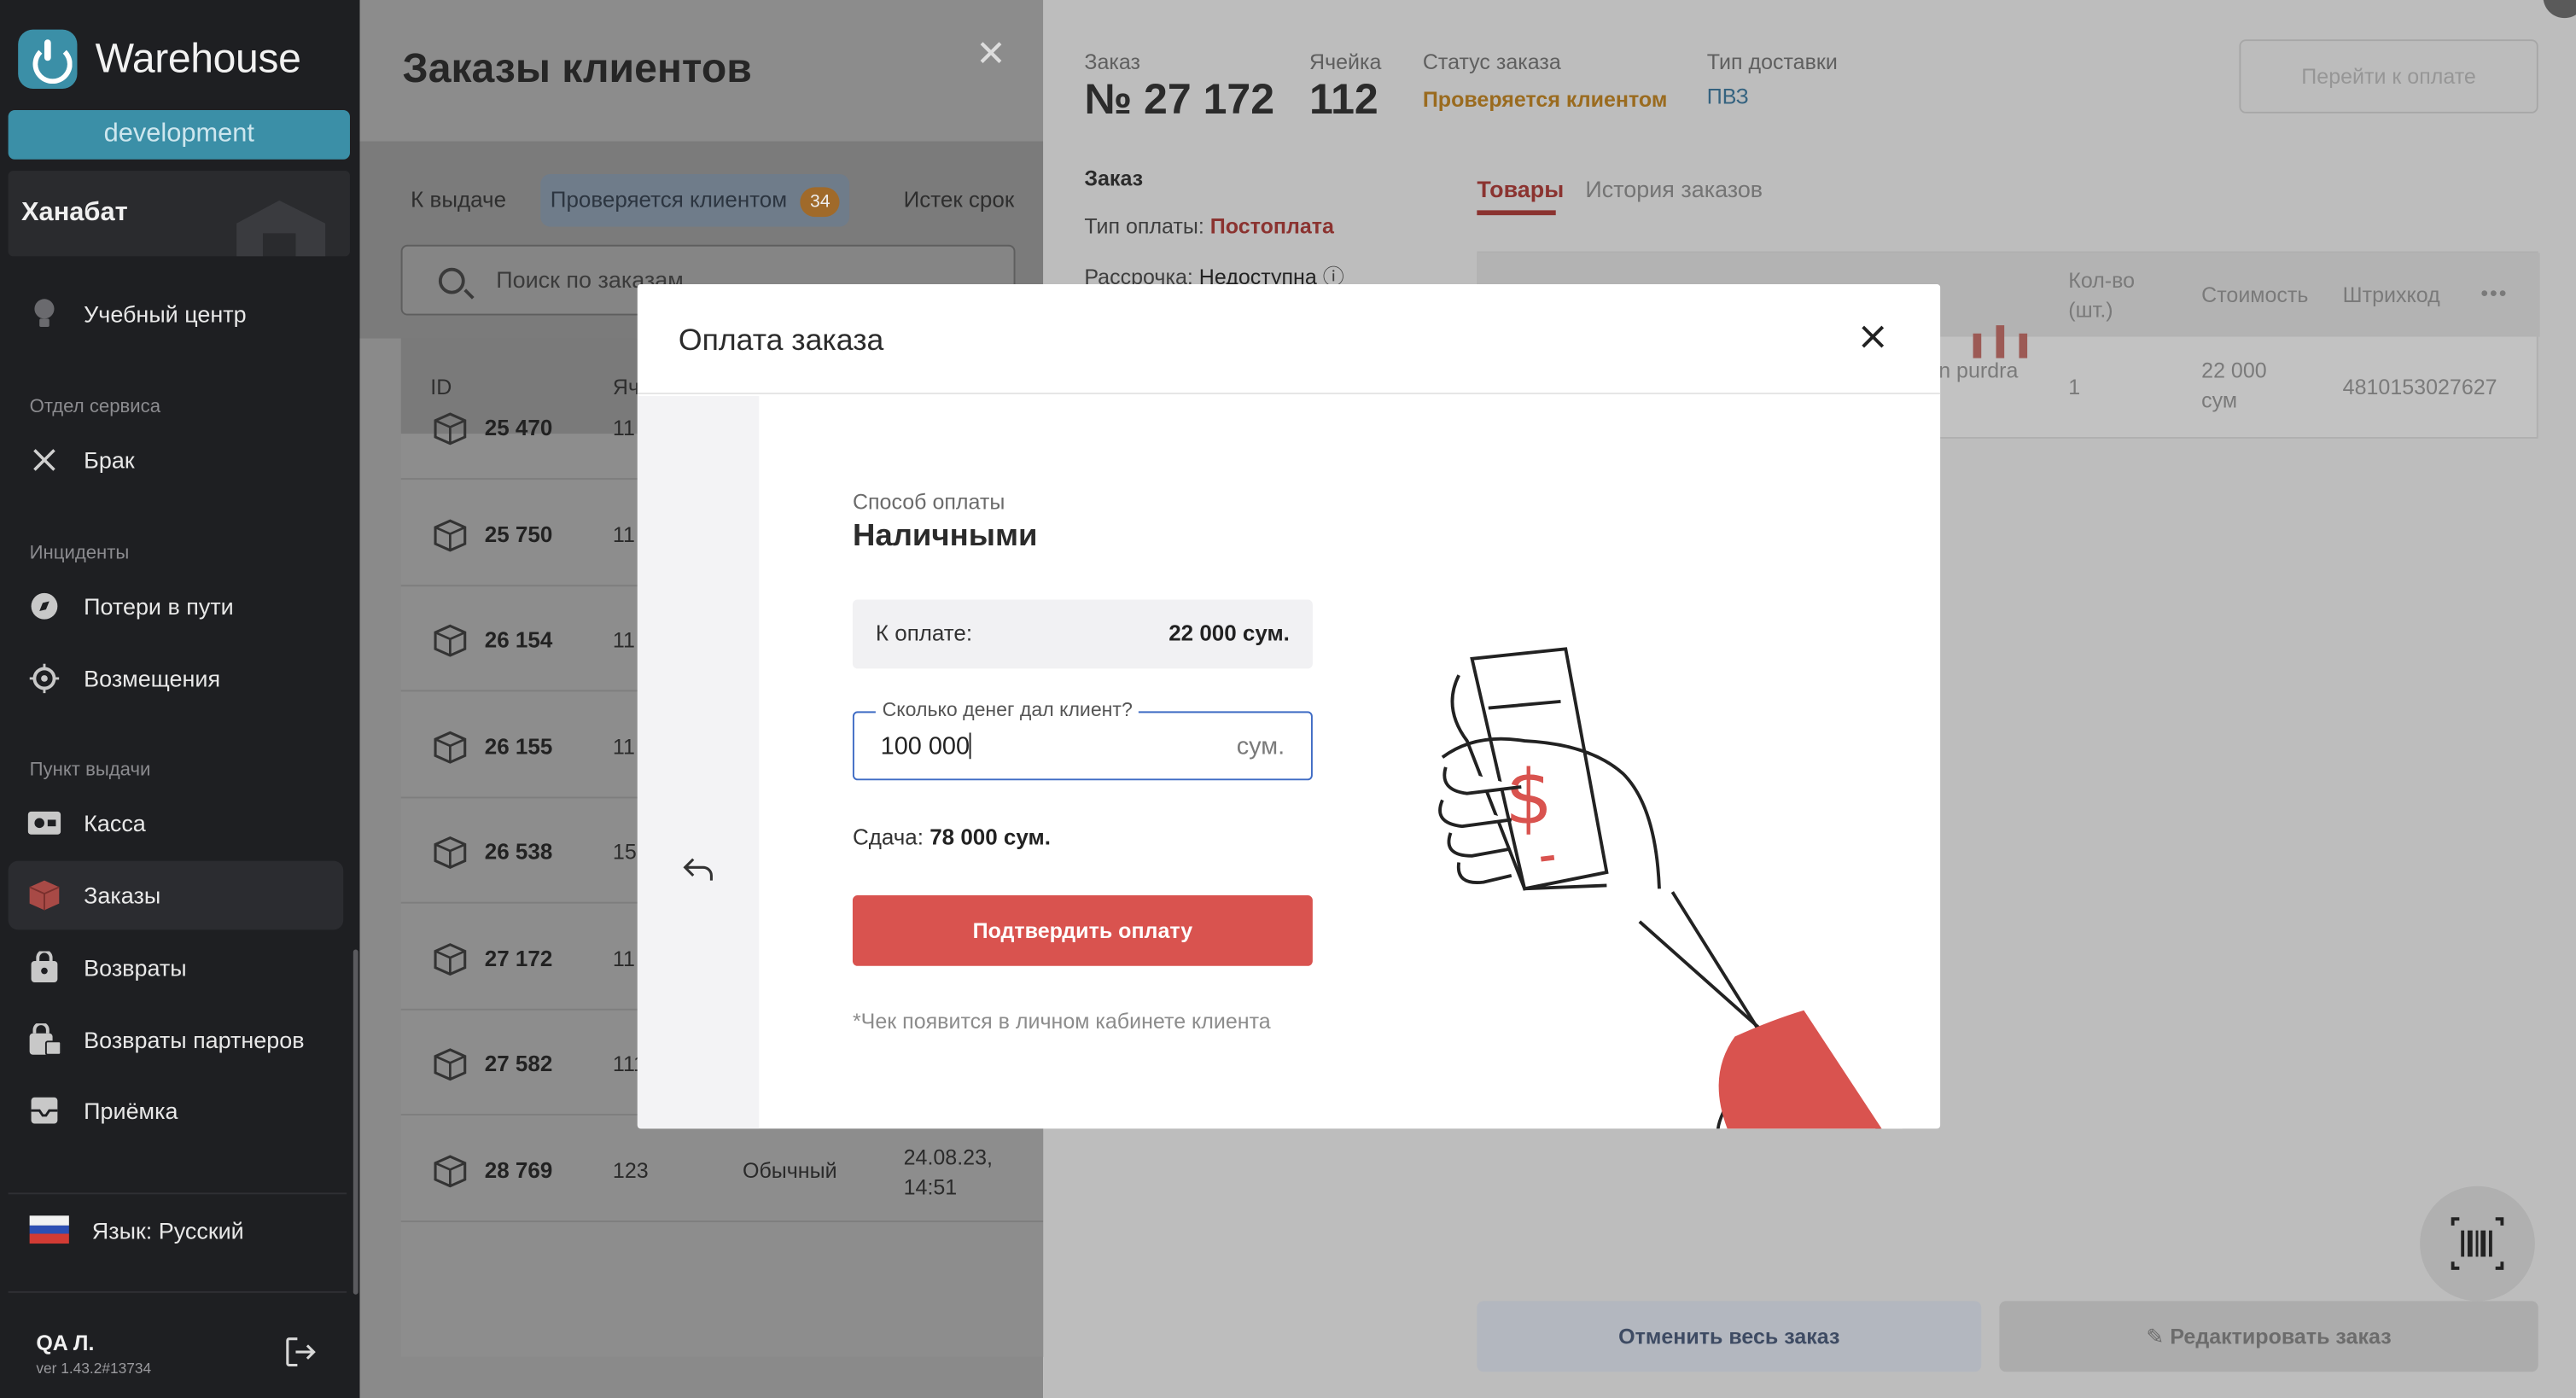 This screenshot has height=1398, width=2576. Describe the element at coordinates (44, 313) in the screenshot. I see `lightbulb-icon` at that location.